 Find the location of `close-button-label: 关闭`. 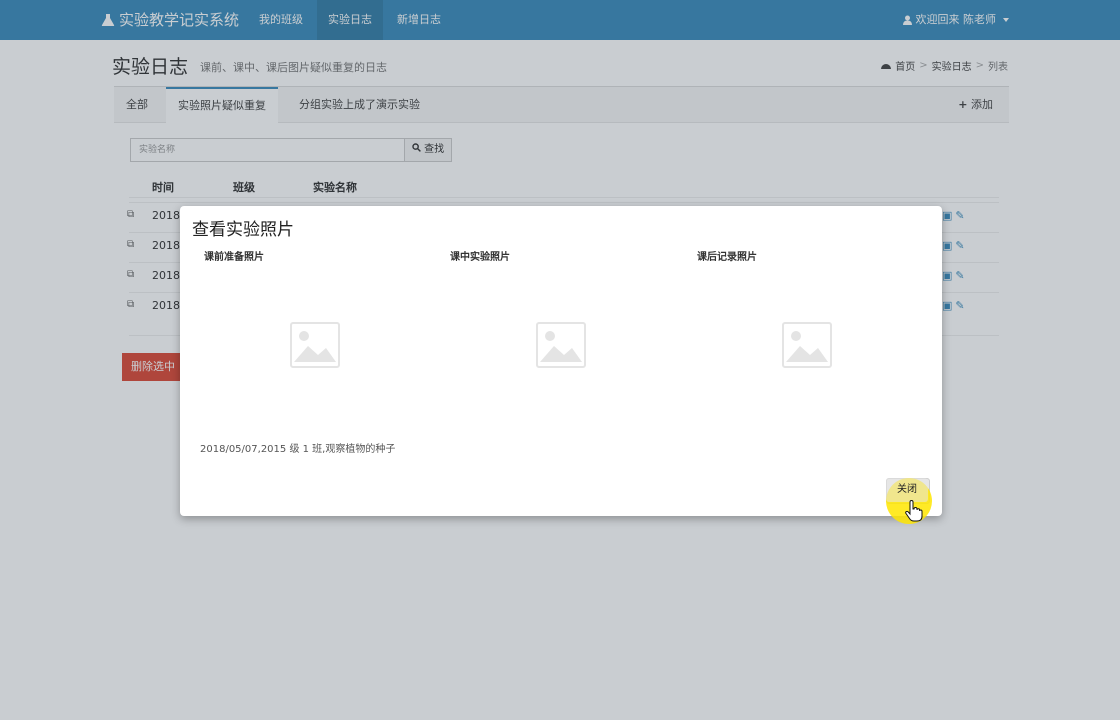

close-button-label: 关闭 is located at coordinates (907, 490).